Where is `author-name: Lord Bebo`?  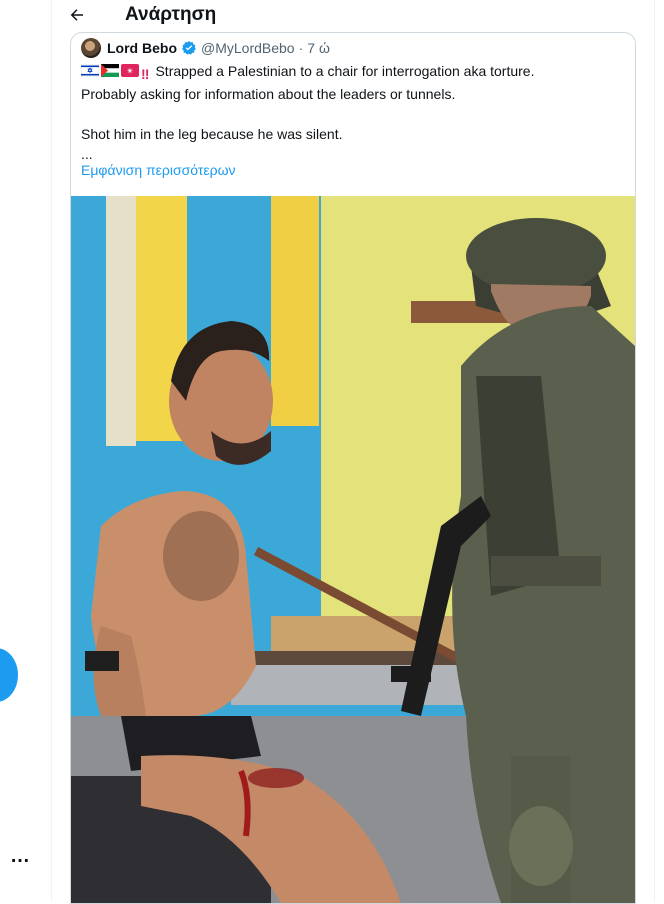 author-name: Lord Bebo is located at coordinates (142, 48).